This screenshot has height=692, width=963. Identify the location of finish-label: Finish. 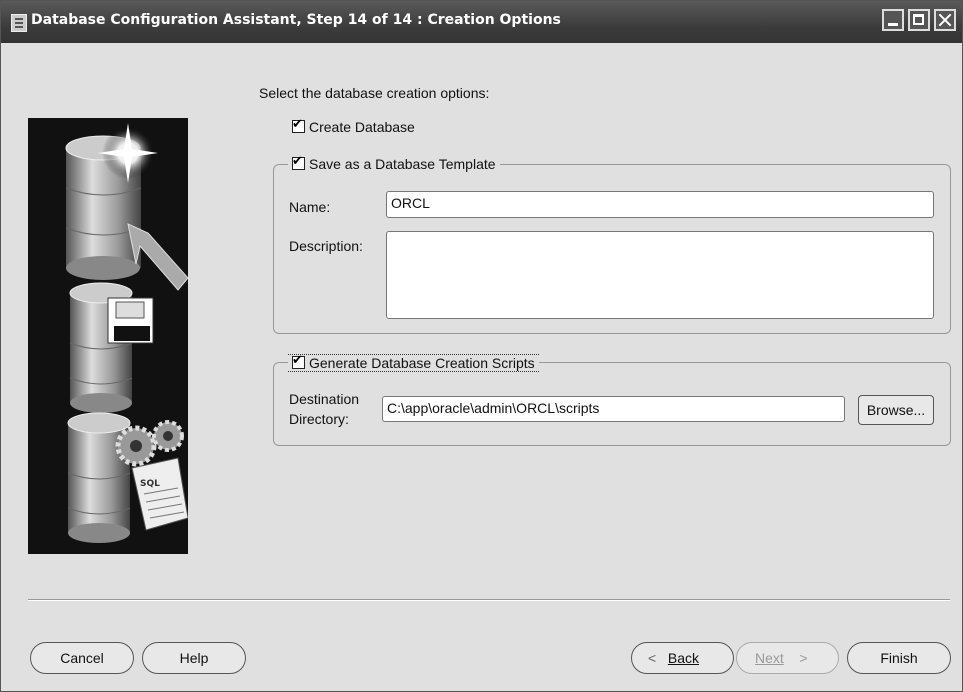
(899, 658).